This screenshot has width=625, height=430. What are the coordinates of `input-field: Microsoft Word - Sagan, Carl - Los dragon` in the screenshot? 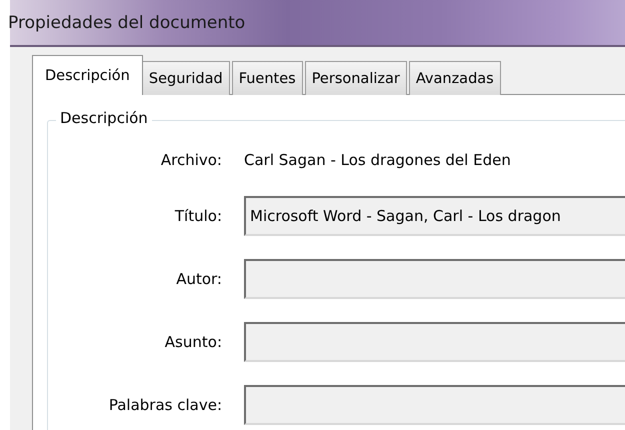 It's located at (434, 216).